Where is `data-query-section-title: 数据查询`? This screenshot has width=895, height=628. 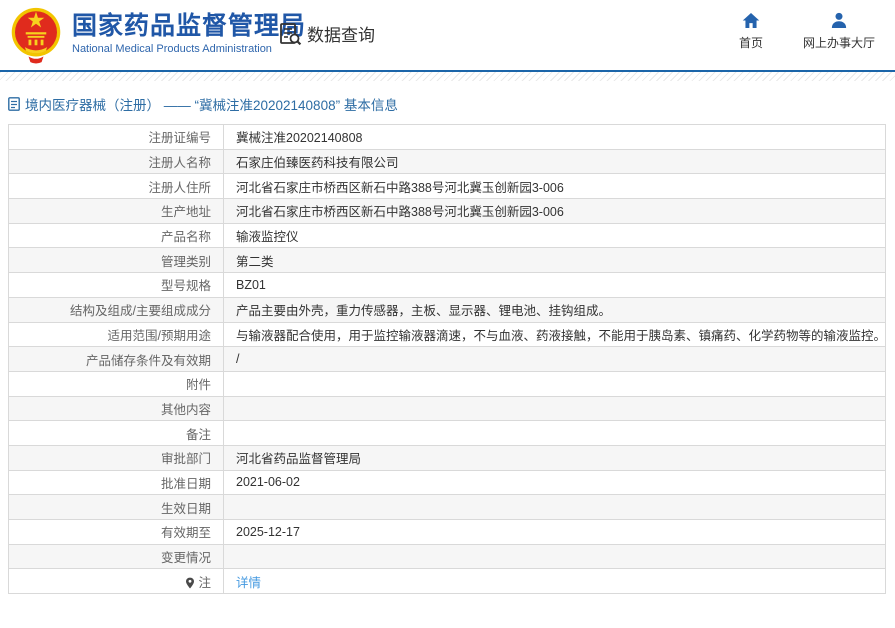
data-query-section-title: 数据查询 is located at coordinates (326, 33).